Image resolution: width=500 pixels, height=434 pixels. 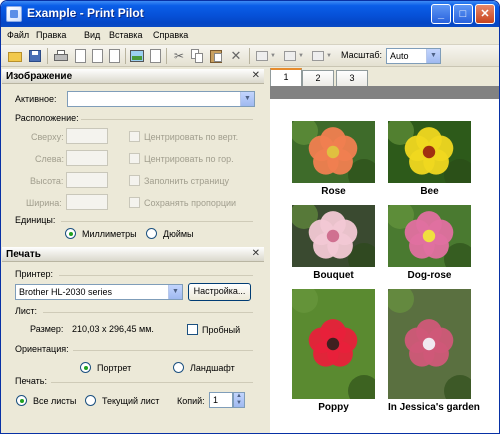 I want to click on preview-icon, so click(x=80, y=56).